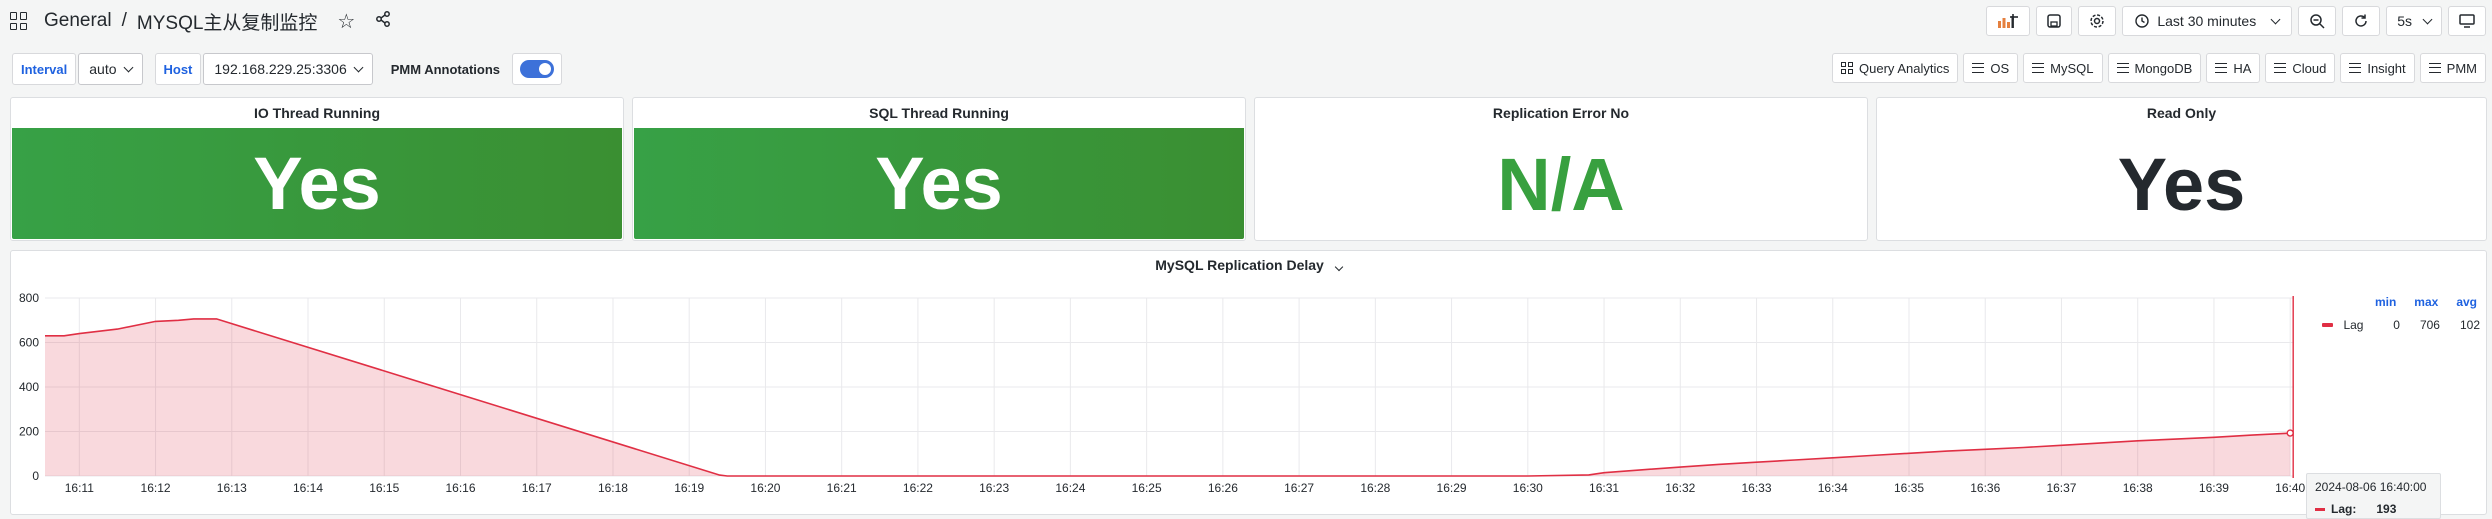  What do you see at coordinates (1985, 488) in the screenshot?
I see `x-tick-label: 16:36` at bounding box center [1985, 488].